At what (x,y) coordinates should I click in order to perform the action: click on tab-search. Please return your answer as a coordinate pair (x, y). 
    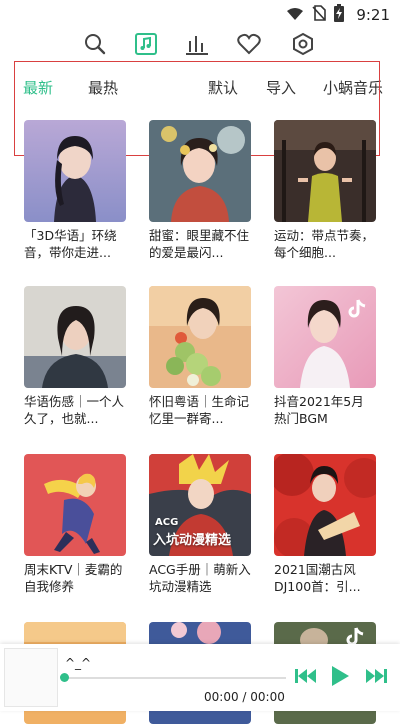
    Looking at the image, I should click on (95, 46).